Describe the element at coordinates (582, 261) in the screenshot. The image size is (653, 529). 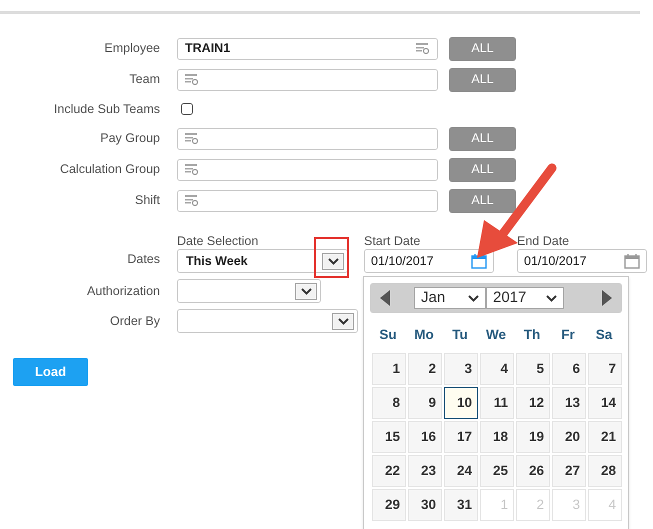
I see `end-date-field: 01/10/2017` at that location.